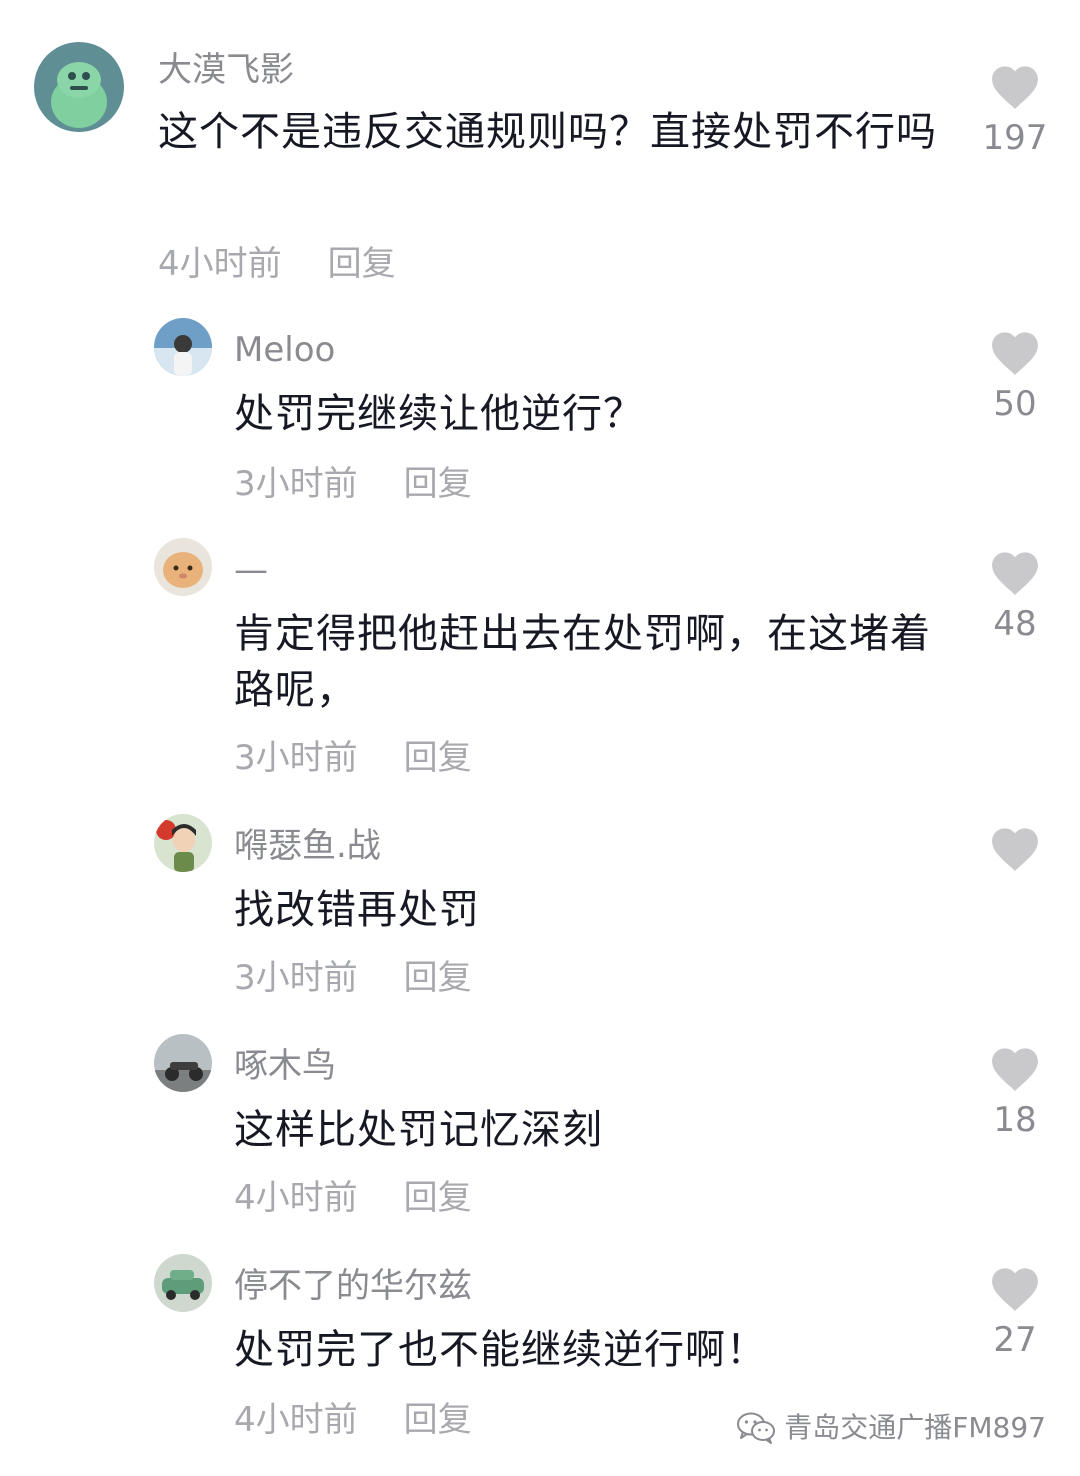 Image resolution: width=1080 pixels, height=1476 pixels. Describe the element at coordinates (418, 1130) in the screenshot. I see `comment-text: 这样比处罚记忆深刻` at that location.